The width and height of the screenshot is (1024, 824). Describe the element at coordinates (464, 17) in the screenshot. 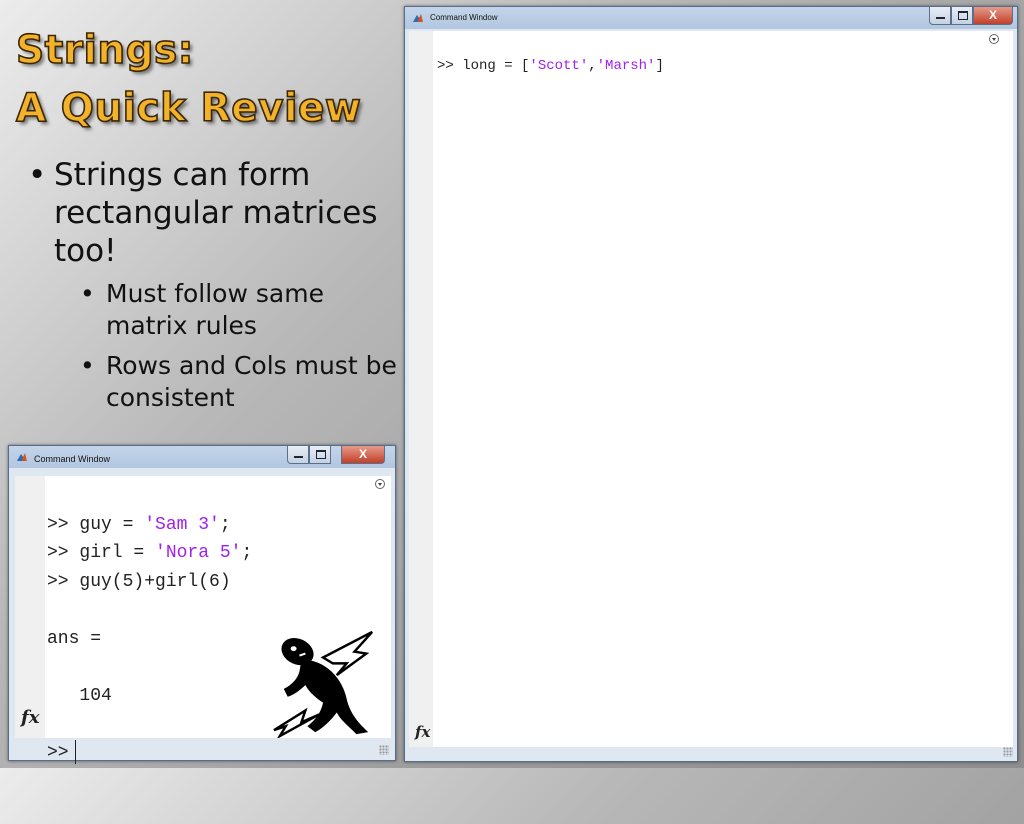

I see `large-window-title: Command Window` at that location.